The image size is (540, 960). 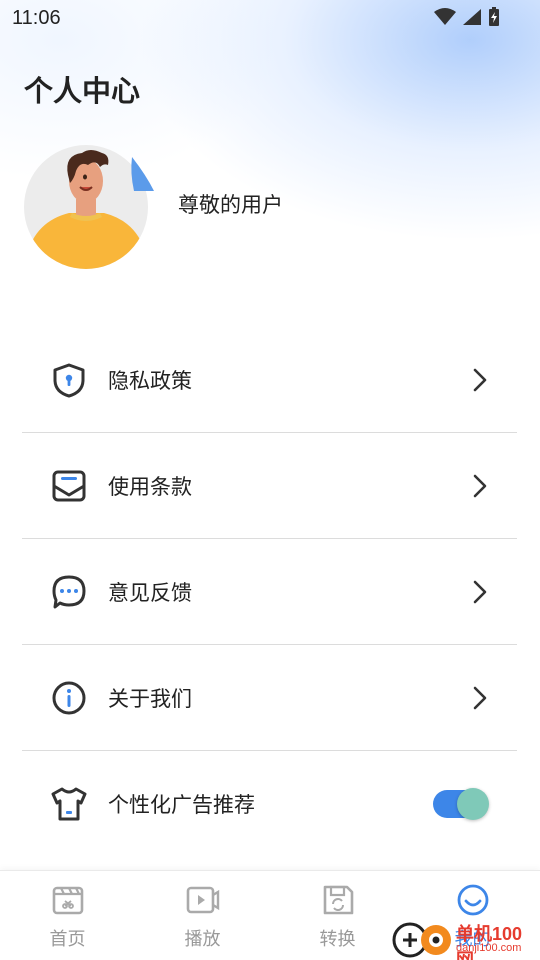 What do you see at coordinates (67, 939) in the screenshot?
I see `tab-label: 首页` at bounding box center [67, 939].